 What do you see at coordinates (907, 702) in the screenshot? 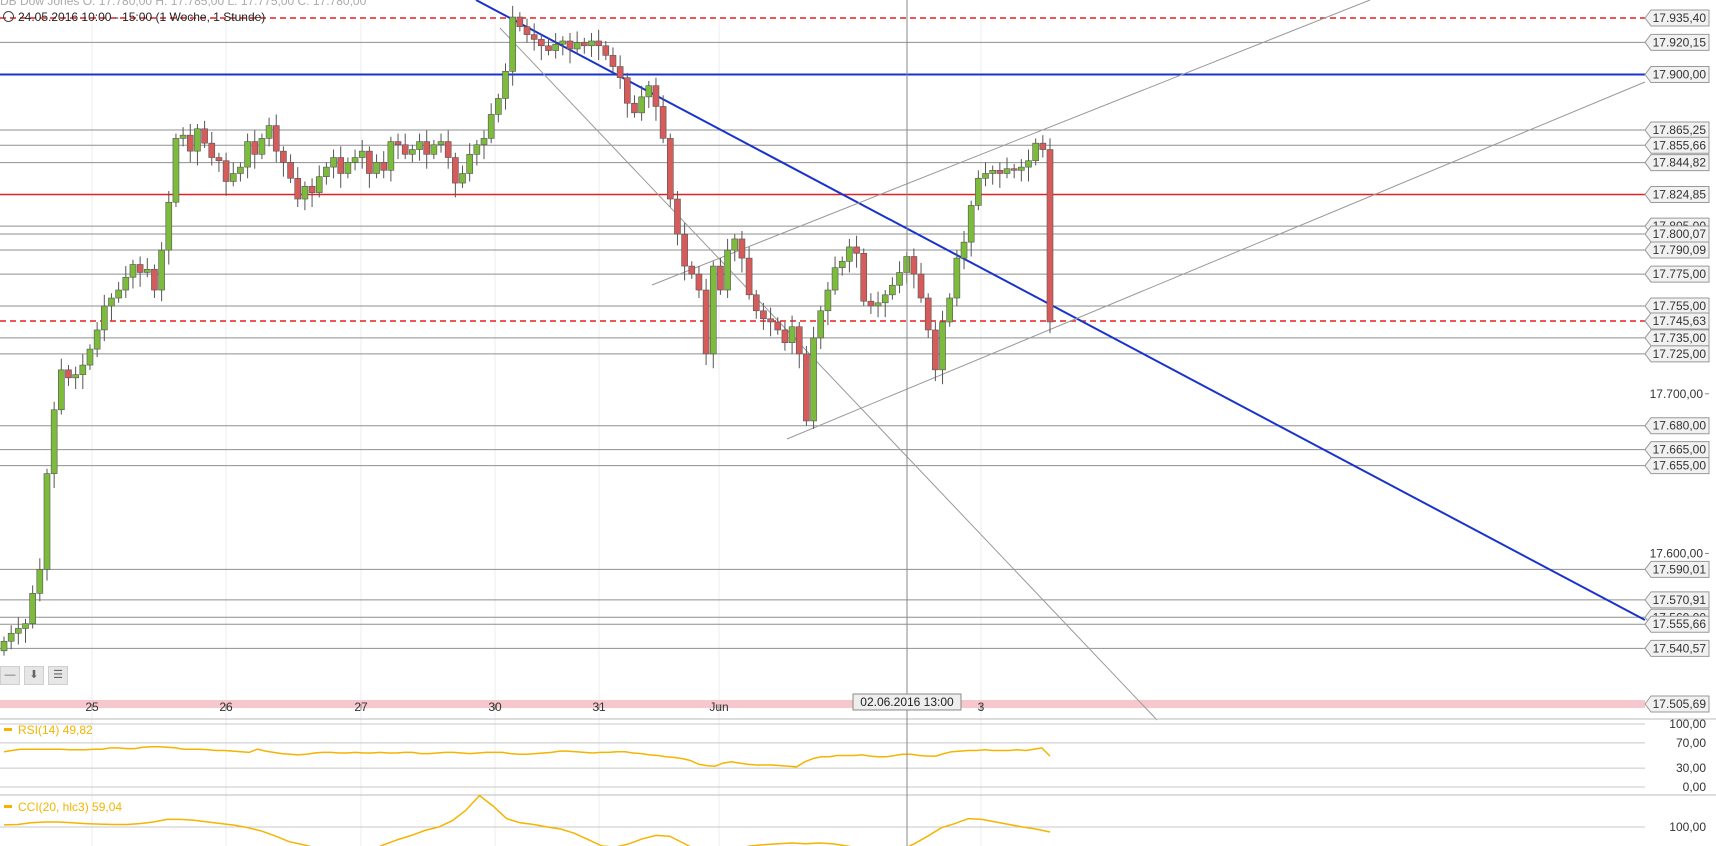
I see `crosshair-label: 02.06.2016 13:00` at bounding box center [907, 702].